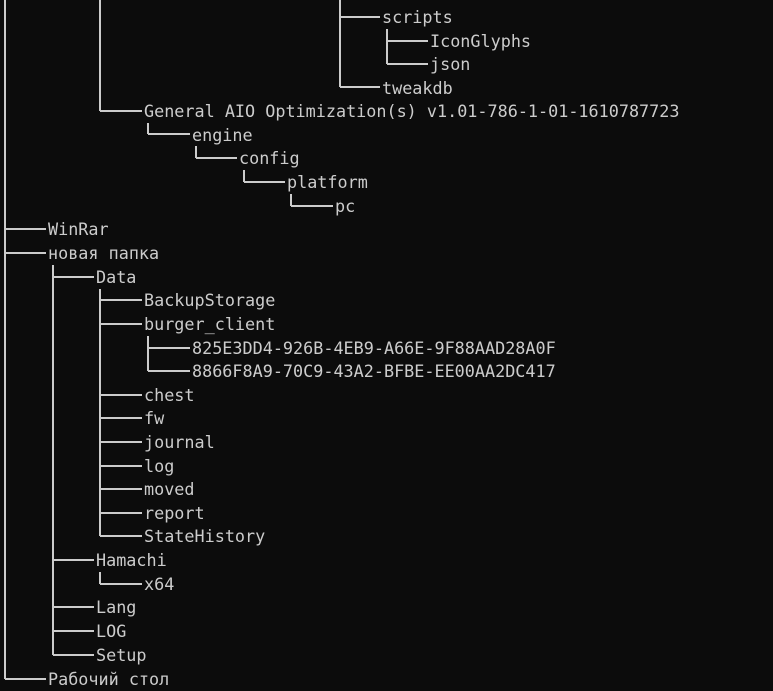 The height and width of the screenshot is (691, 773). I want to click on folder-setup: Setup, so click(121, 655).